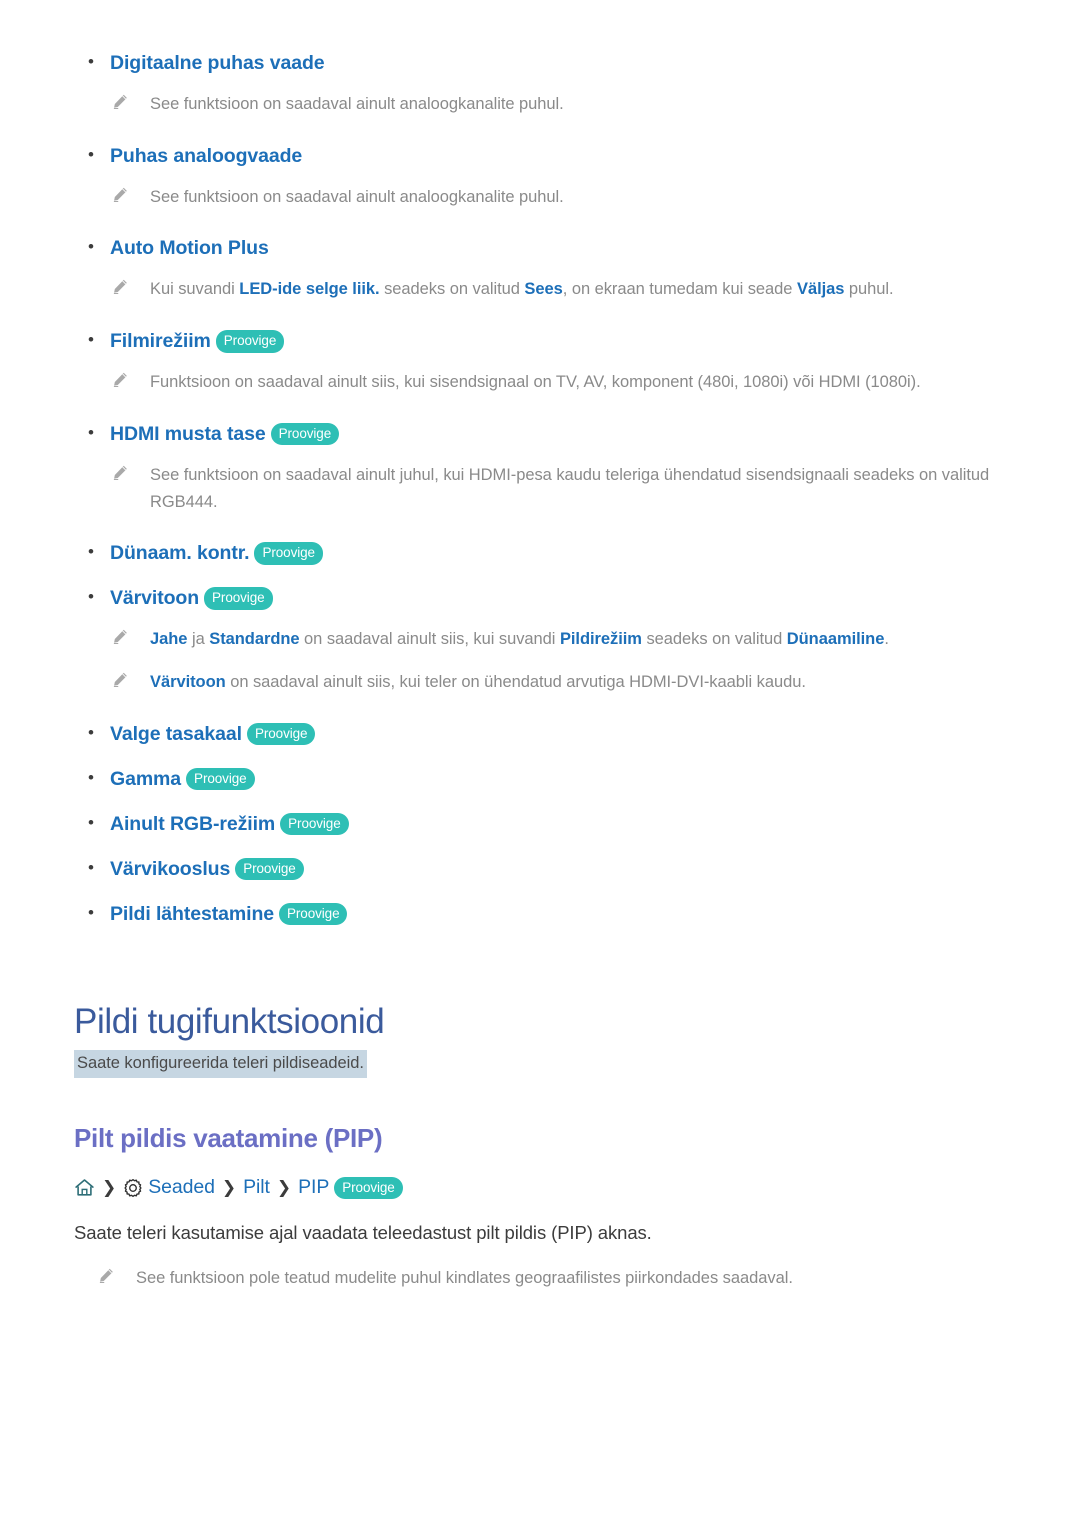 The height and width of the screenshot is (1527, 1080). What do you see at coordinates (547, 869) in the screenshot?
I see `feature-item-row: • Värvikooslus Proovige` at bounding box center [547, 869].